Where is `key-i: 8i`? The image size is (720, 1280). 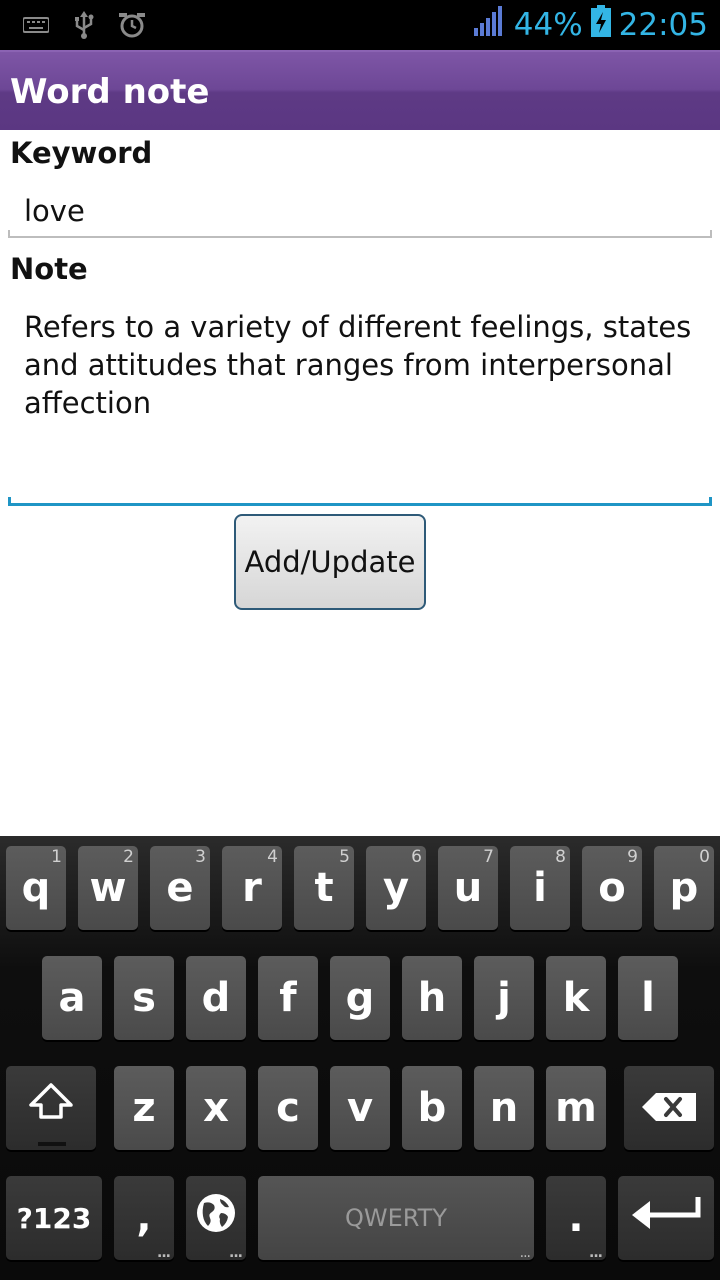 key-i: 8i is located at coordinates (540, 888).